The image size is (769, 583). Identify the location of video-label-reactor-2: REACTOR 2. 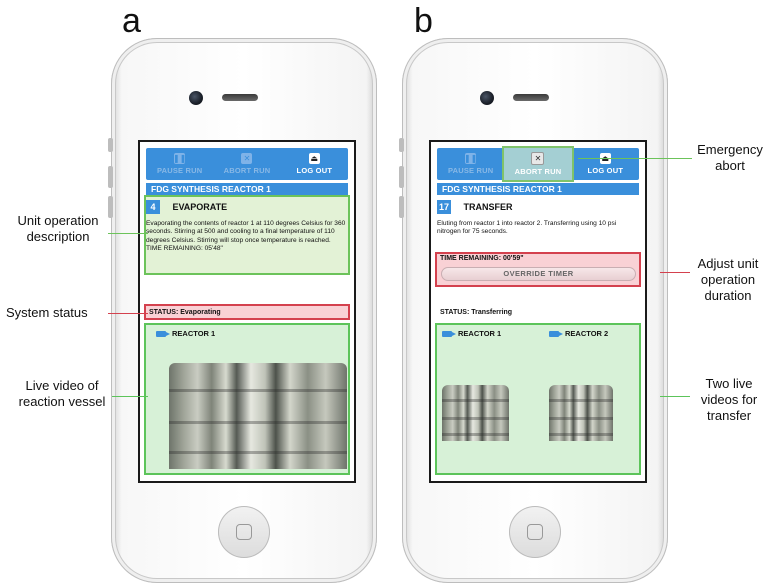
(578, 333).